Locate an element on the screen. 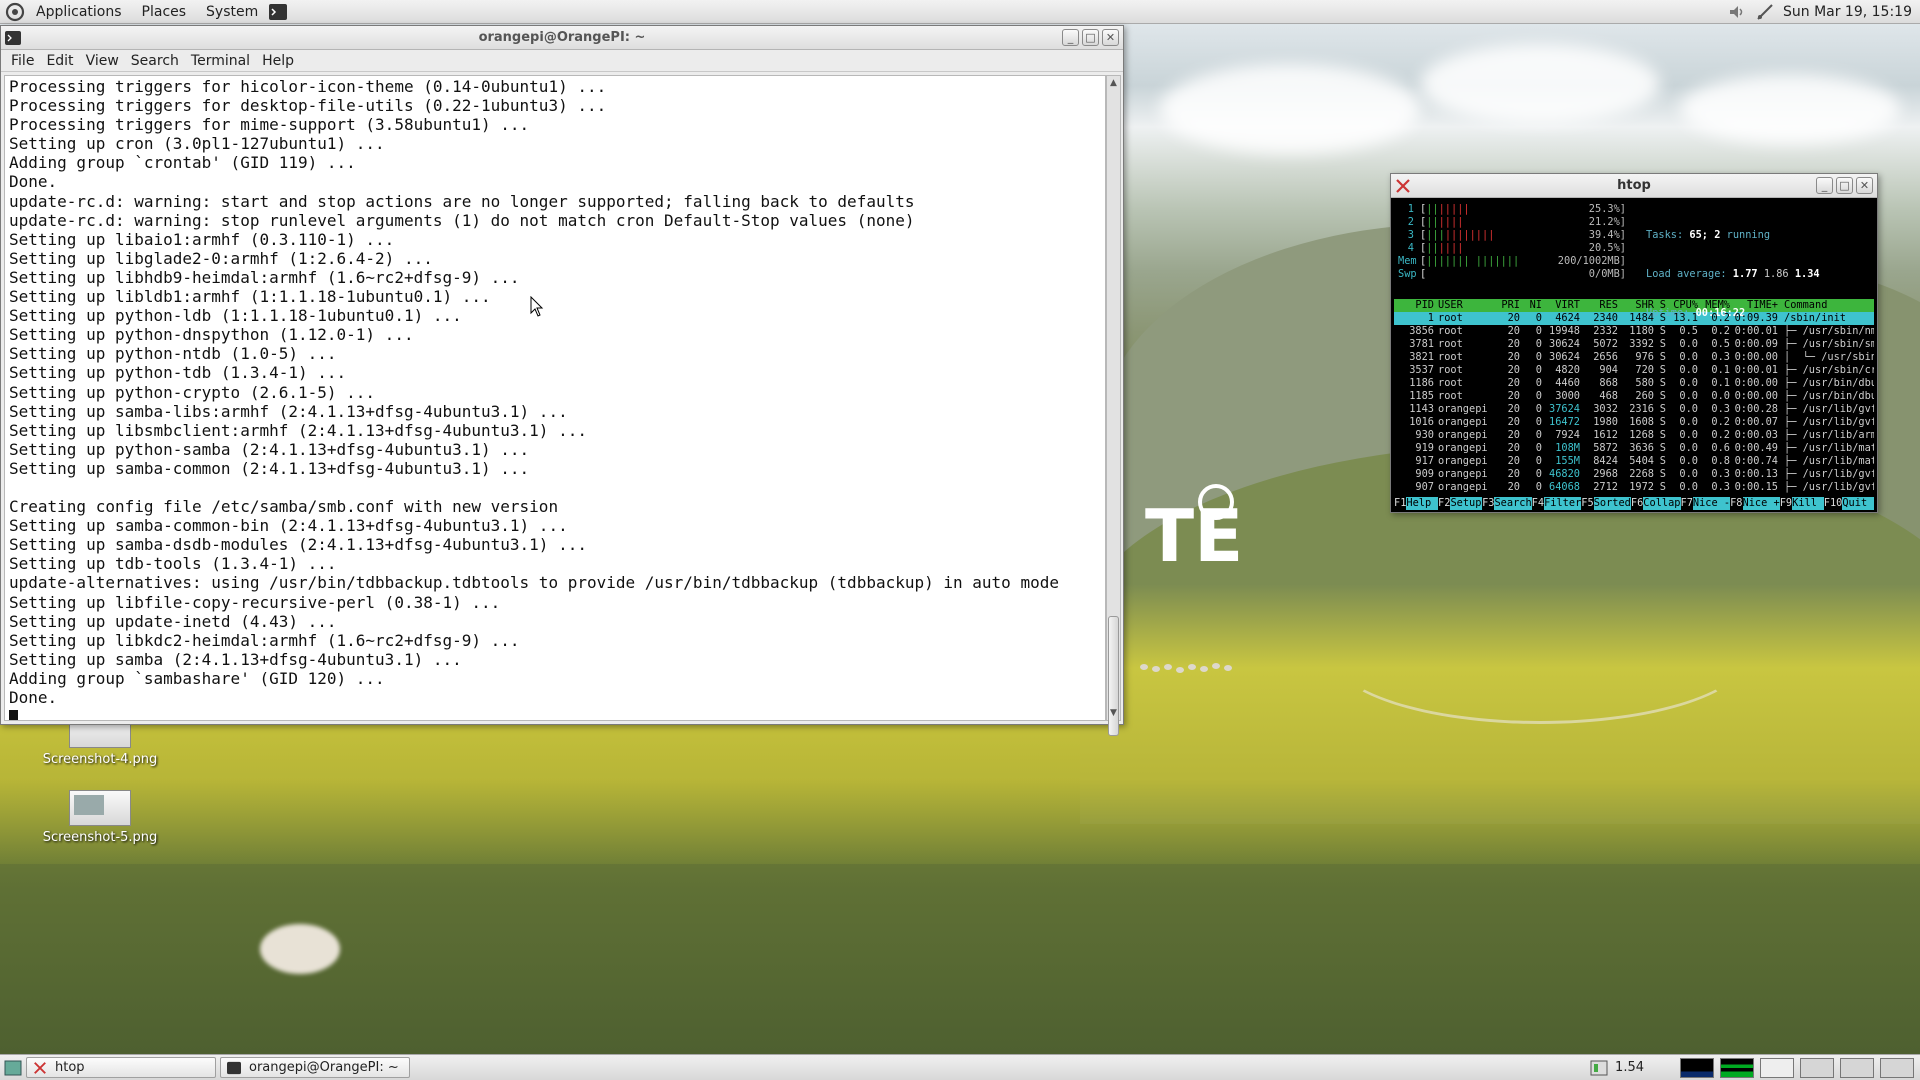  fkey-f5: F5 is located at coordinates (1587, 503).